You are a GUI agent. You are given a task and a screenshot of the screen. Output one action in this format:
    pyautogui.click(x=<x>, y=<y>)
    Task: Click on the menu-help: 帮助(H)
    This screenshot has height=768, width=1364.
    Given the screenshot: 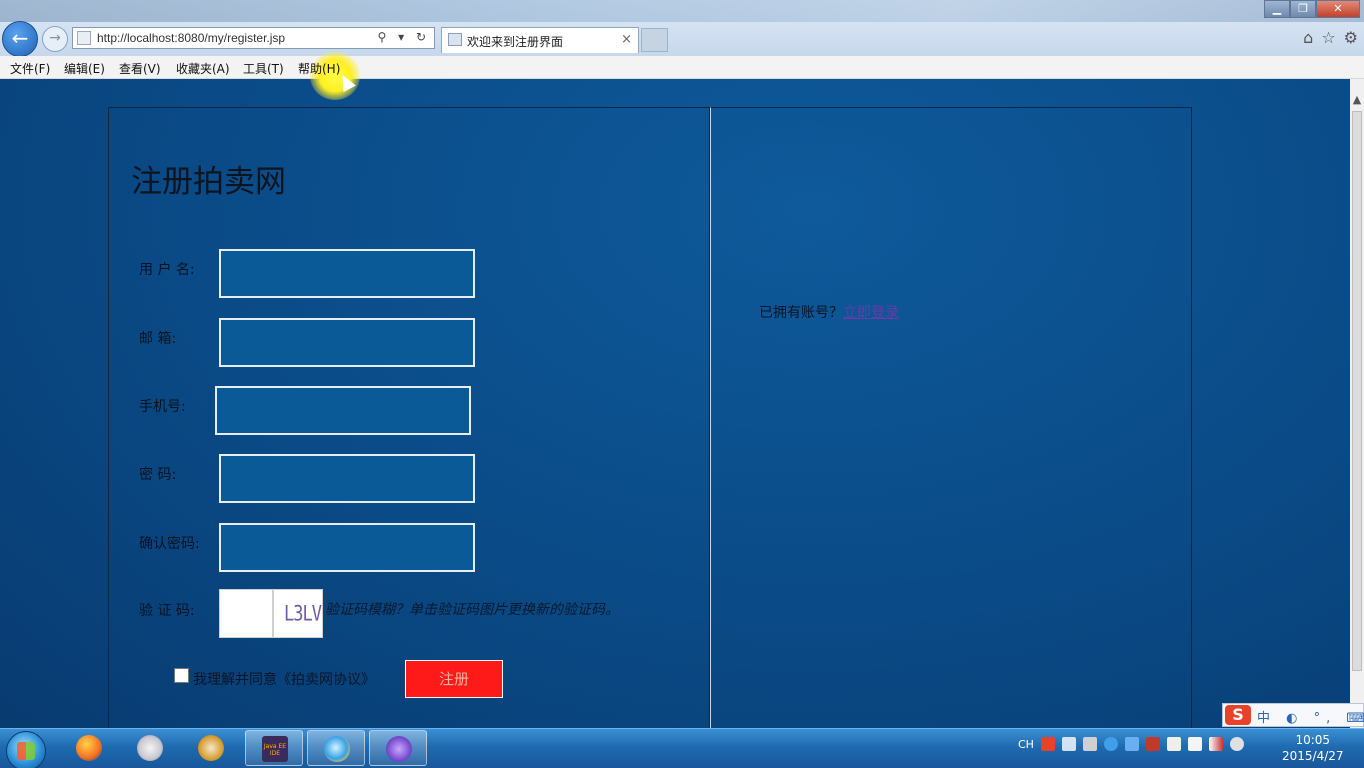 What is the action you would take?
    pyautogui.click(x=319, y=68)
    